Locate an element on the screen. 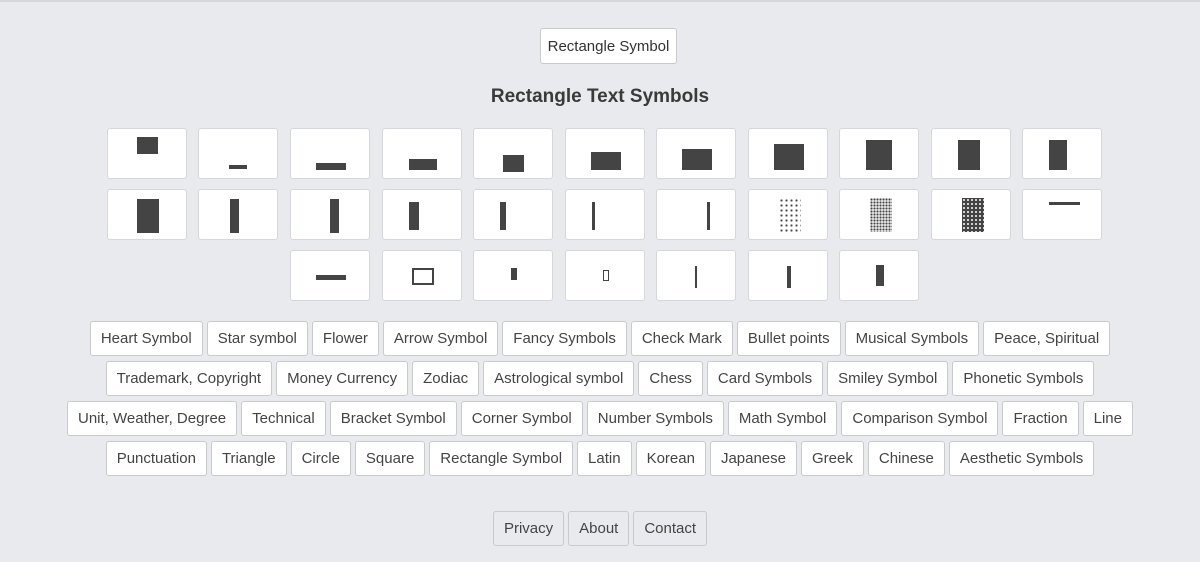 This screenshot has width=1200, height=562. rect-symbol-25-icon is located at coordinates (514, 274).